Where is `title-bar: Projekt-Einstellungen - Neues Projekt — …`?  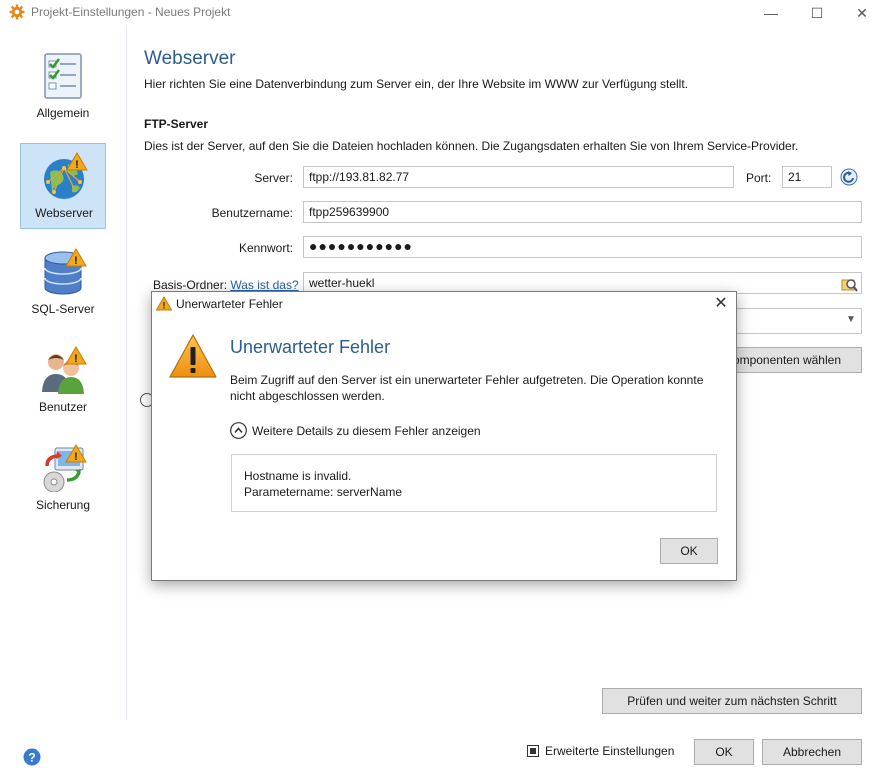
title-bar: Projekt-Einstellungen - Neues Projekt — … is located at coordinates (442, 13).